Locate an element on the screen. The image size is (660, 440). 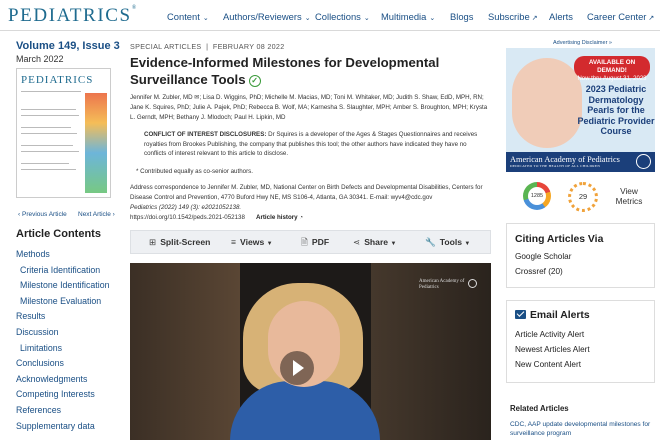
views-button: ≡ Views ▼ is located at coordinates (252, 242).